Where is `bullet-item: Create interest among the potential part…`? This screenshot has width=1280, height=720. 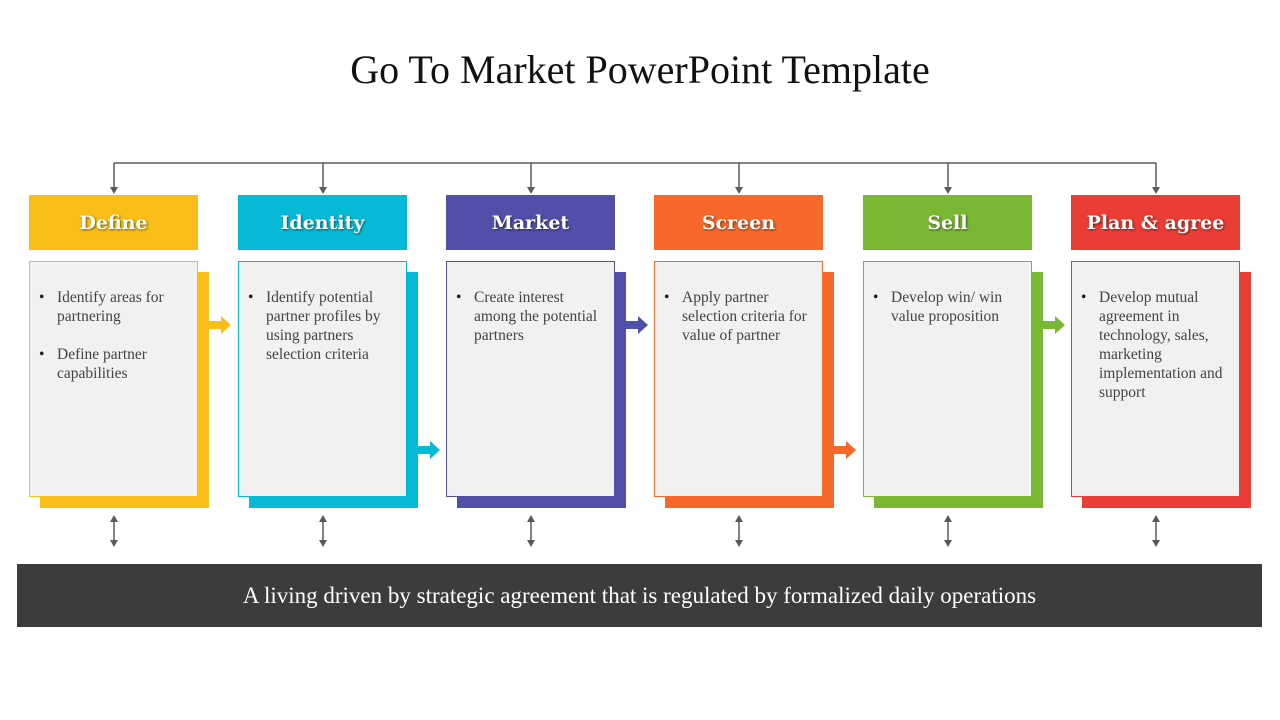 bullet-item: Create interest among the potential part… is located at coordinates (530, 316).